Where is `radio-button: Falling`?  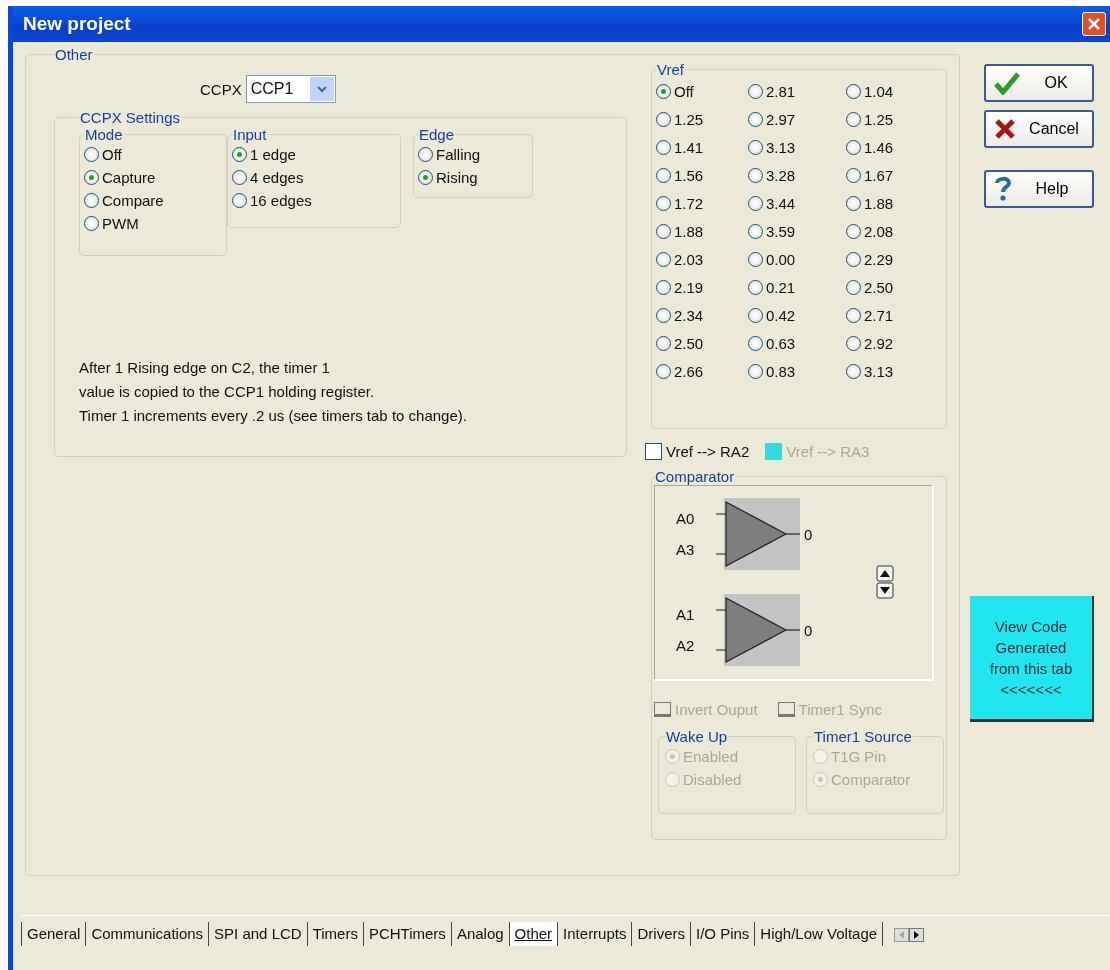 radio-button: Falling is located at coordinates (475, 154).